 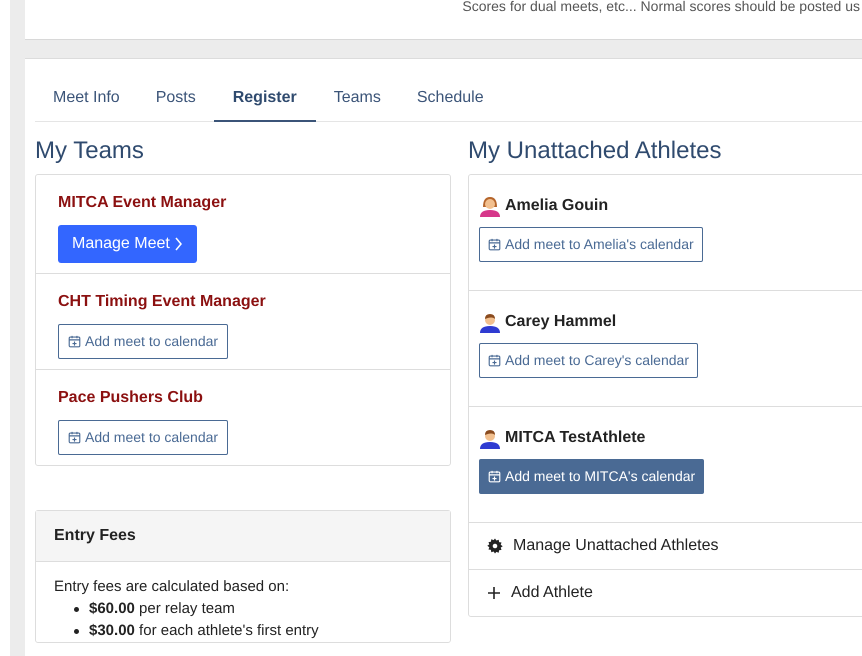 What do you see at coordinates (127, 244) in the screenshot?
I see `manage-meet-button: Manage Meet` at bounding box center [127, 244].